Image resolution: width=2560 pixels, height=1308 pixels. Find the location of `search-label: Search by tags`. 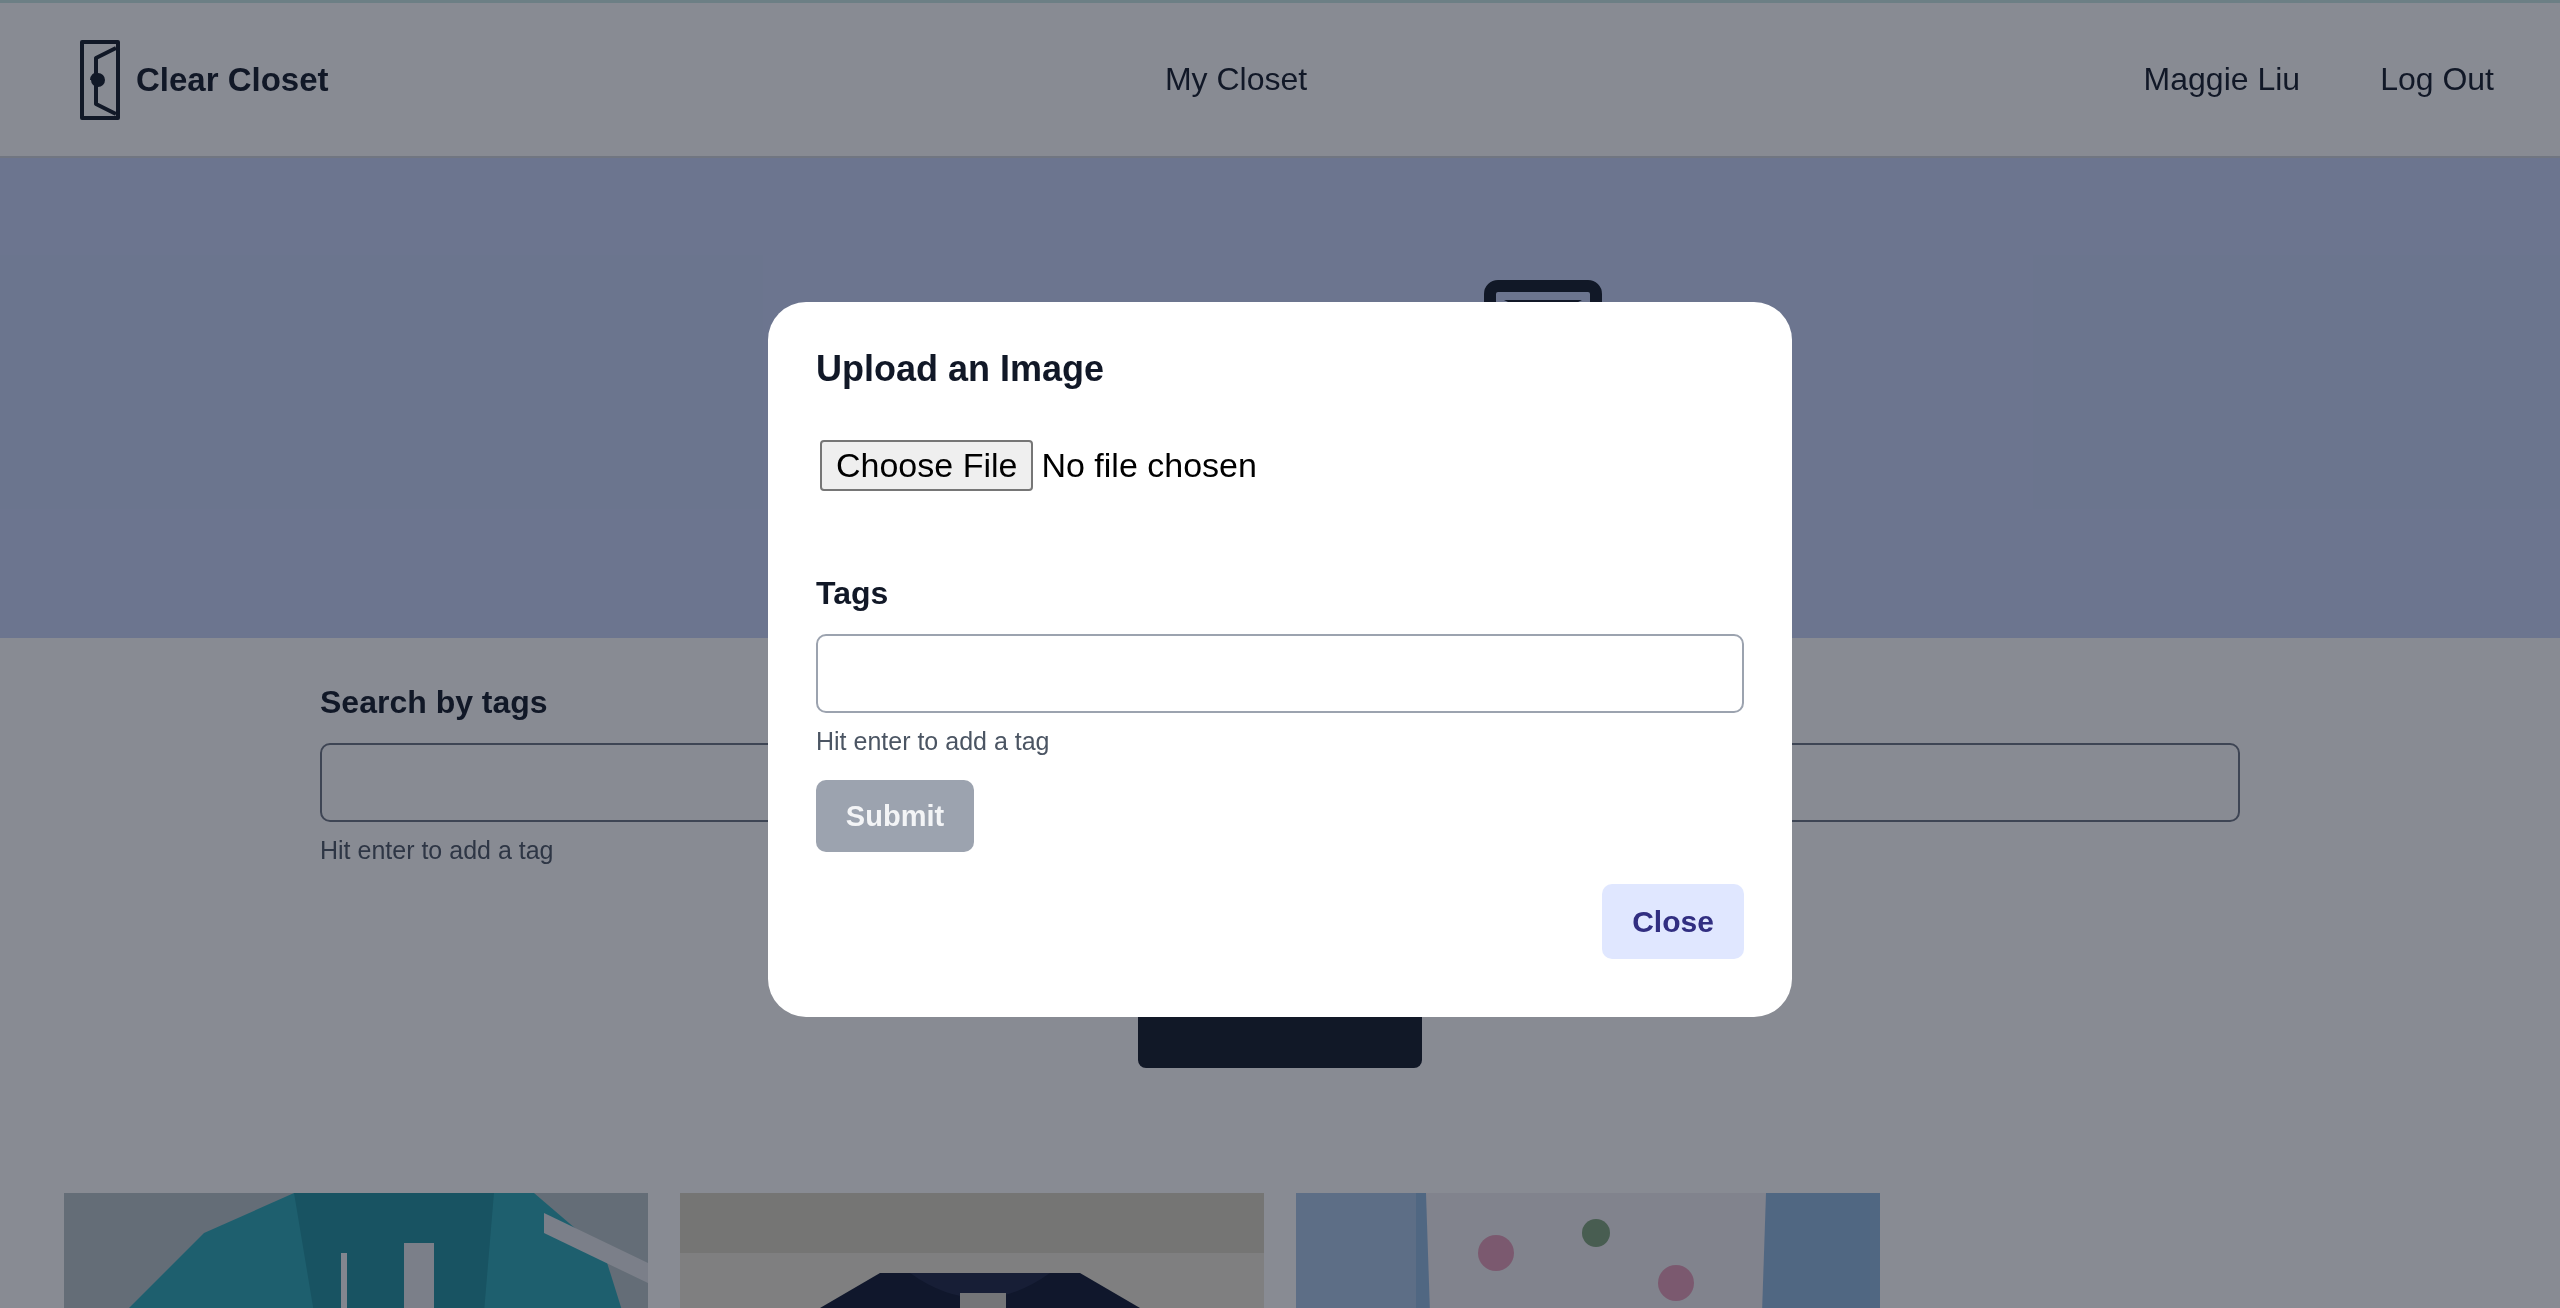

search-label: Search by tags is located at coordinates (434, 702).